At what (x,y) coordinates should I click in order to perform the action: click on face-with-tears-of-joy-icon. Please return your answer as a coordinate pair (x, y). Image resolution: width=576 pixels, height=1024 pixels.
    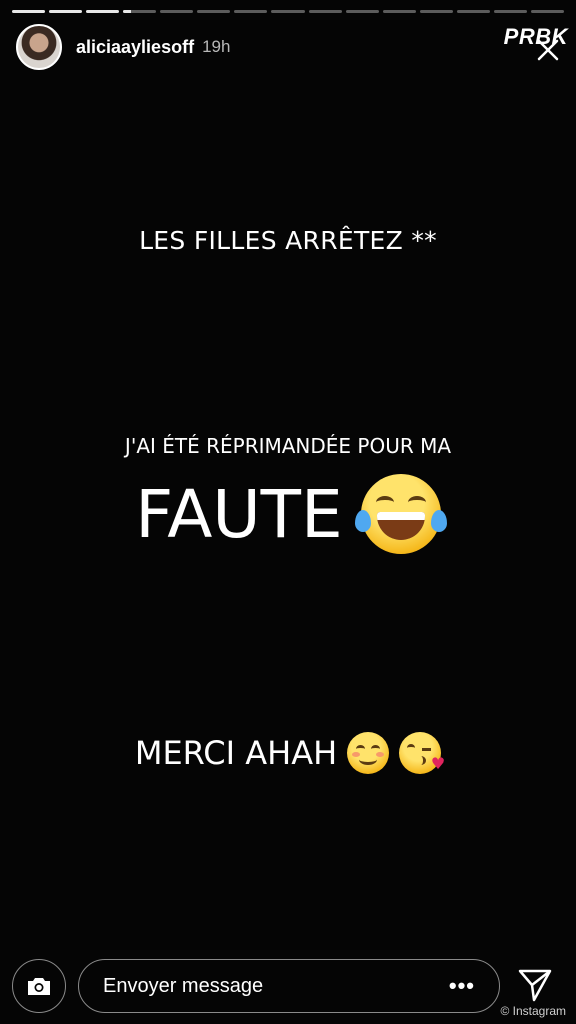
    Looking at the image, I should click on (400, 514).